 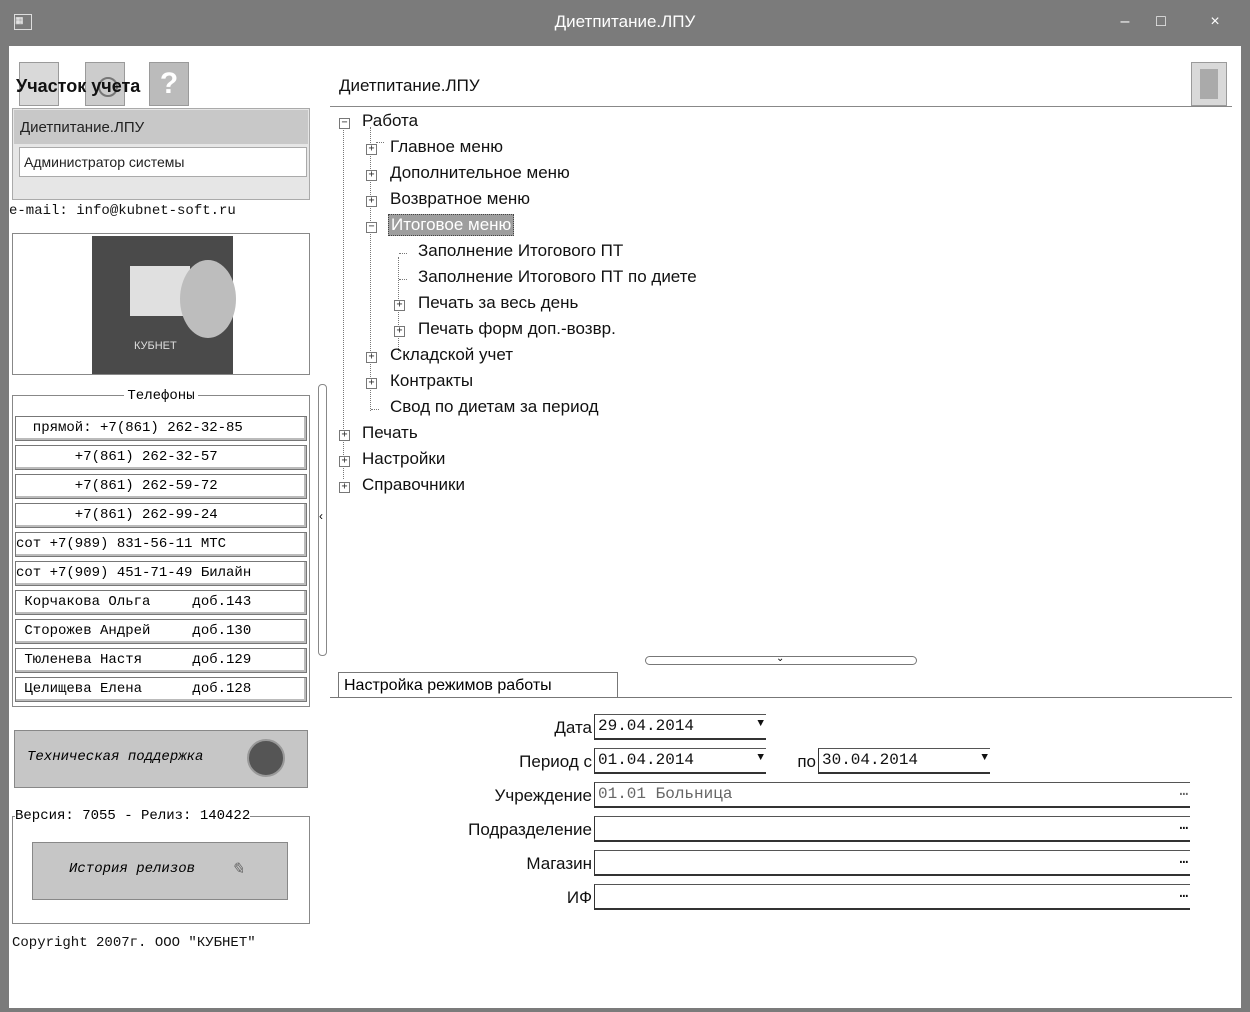 What do you see at coordinates (480, 173) in the screenshot?
I see `tree-node-extra-menu: Дополнительное меню` at bounding box center [480, 173].